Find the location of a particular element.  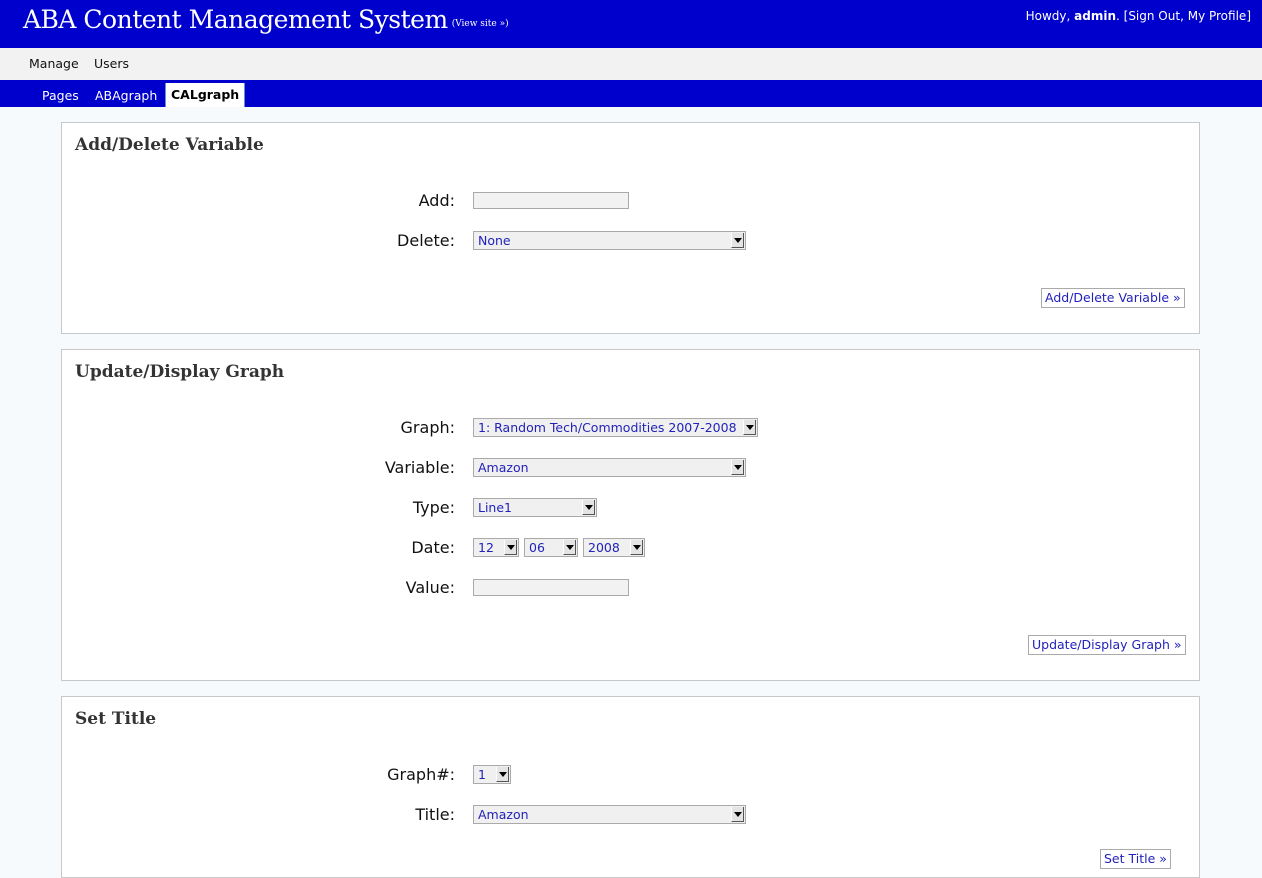

user-sep-open: . [ is located at coordinates (1122, 16).